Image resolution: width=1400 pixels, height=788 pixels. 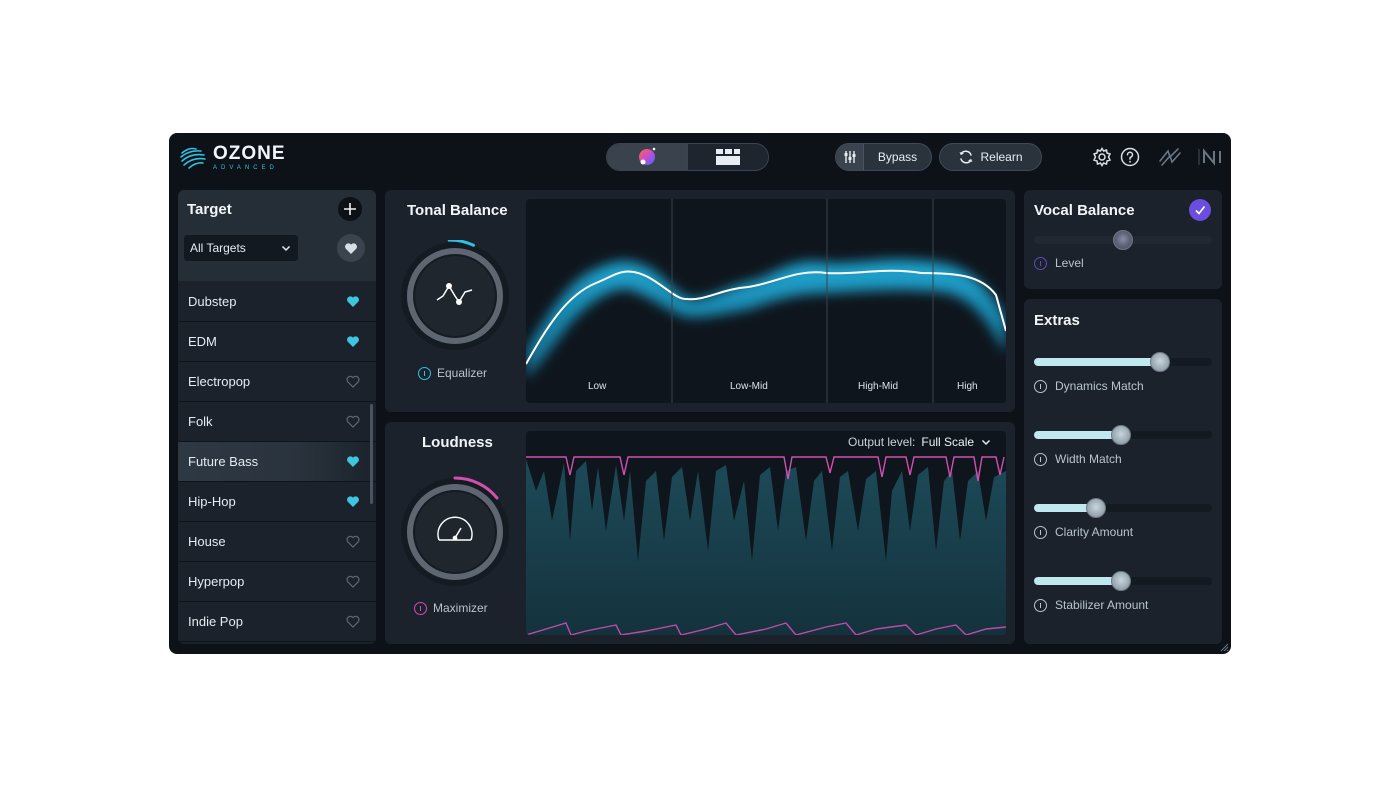 I want to click on maximizer-knob, so click(x=455, y=532).